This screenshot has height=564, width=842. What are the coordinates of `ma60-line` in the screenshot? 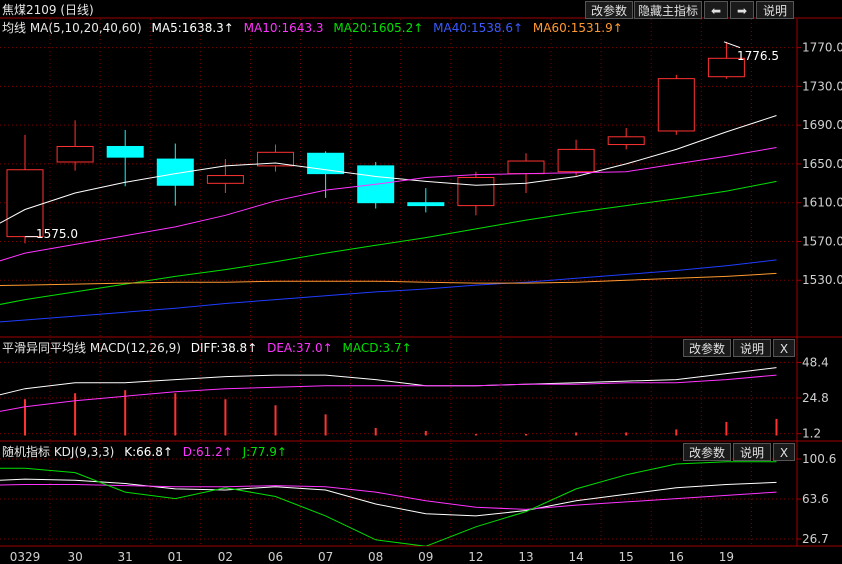 It's located at (388, 279).